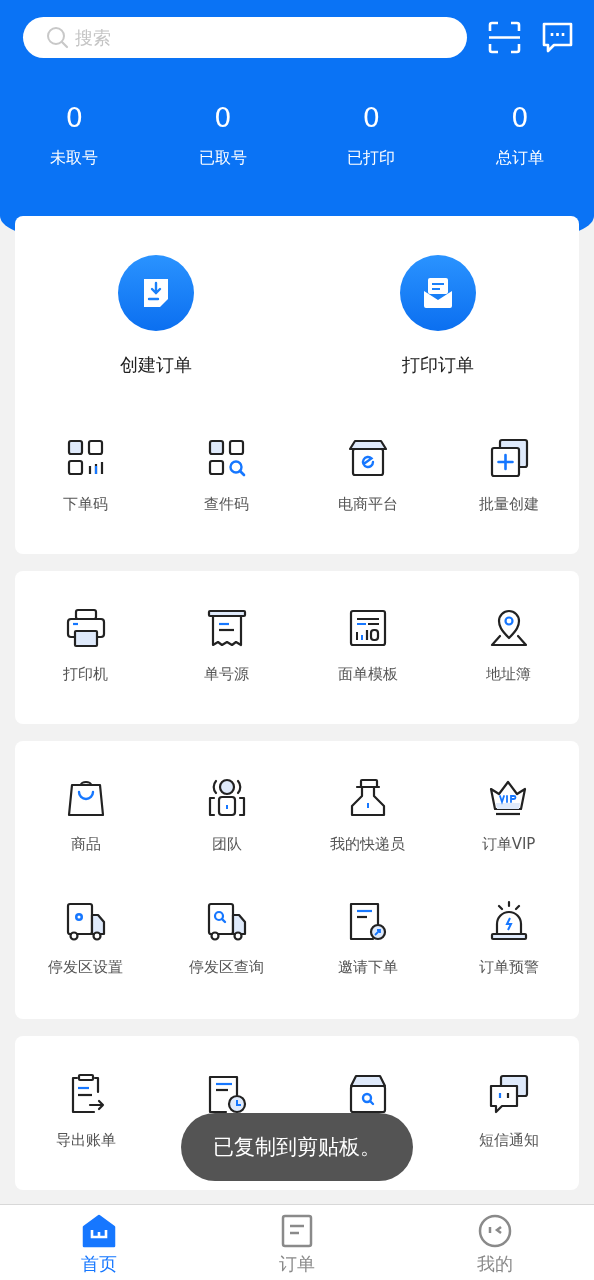 The image size is (594, 1280). What do you see at coordinates (297, 1147) in the screenshot?
I see `copied-toast: 已复制到剪贴板。` at bounding box center [297, 1147].